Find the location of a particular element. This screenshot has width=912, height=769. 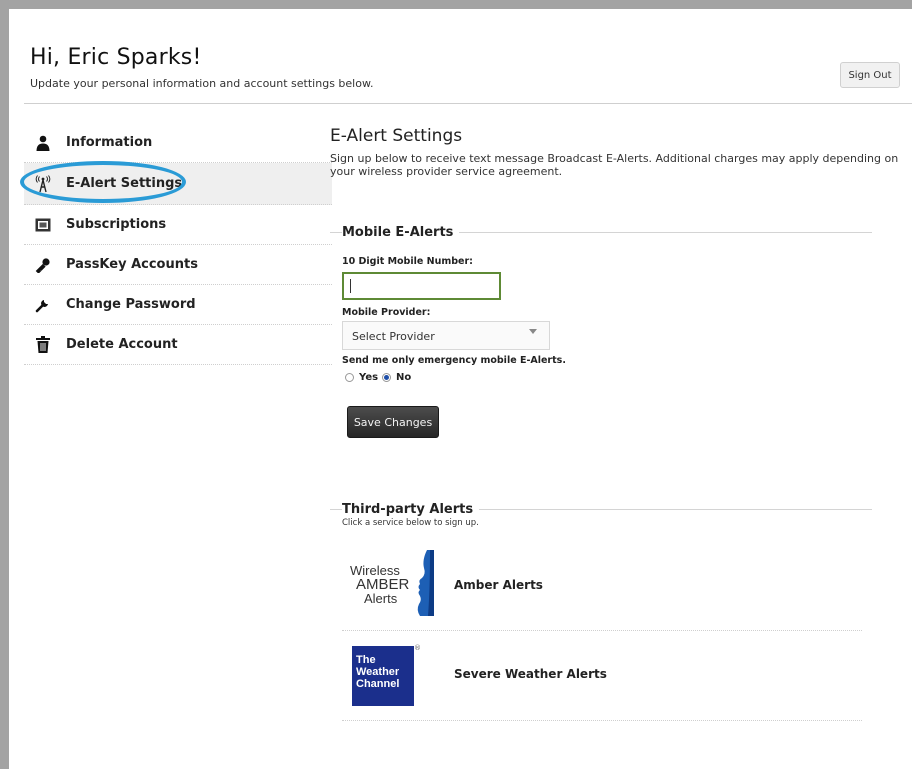

mobile-provider-select: Select Provider is located at coordinates (446, 335).